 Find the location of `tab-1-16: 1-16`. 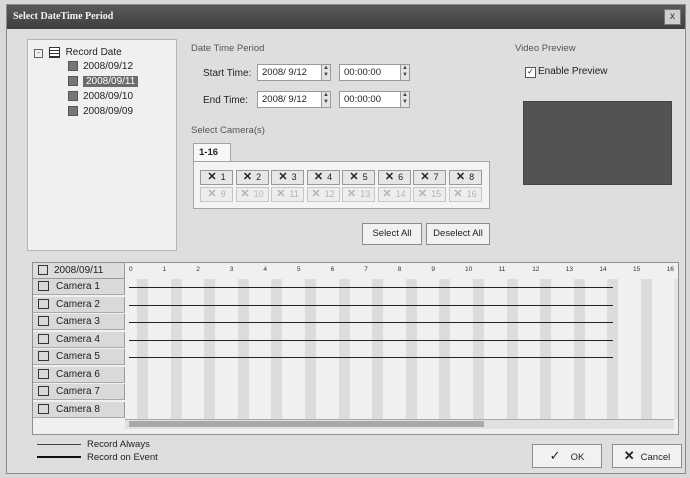

tab-1-16: 1-16 is located at coordinates (212, 152).